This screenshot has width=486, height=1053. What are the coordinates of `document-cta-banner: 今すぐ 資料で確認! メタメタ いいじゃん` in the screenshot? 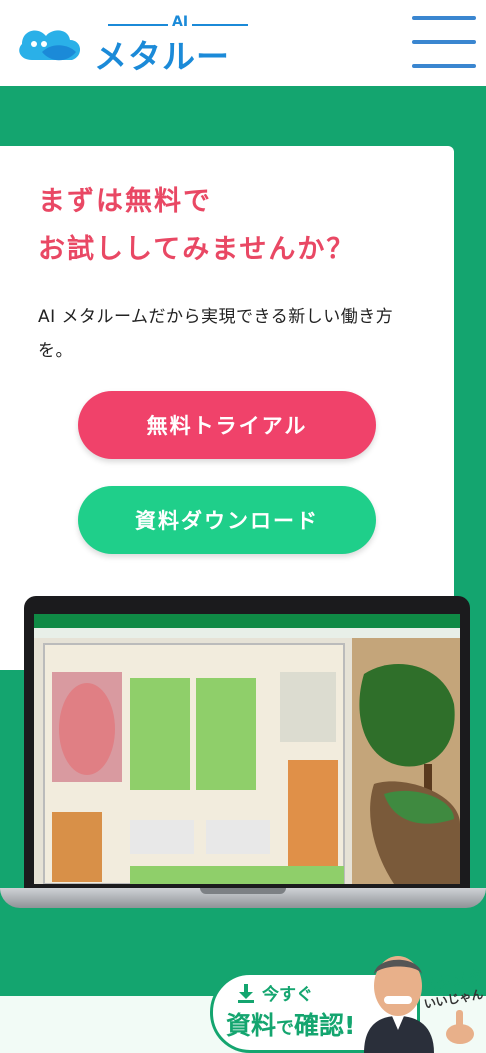 It's located at (348, 1004).